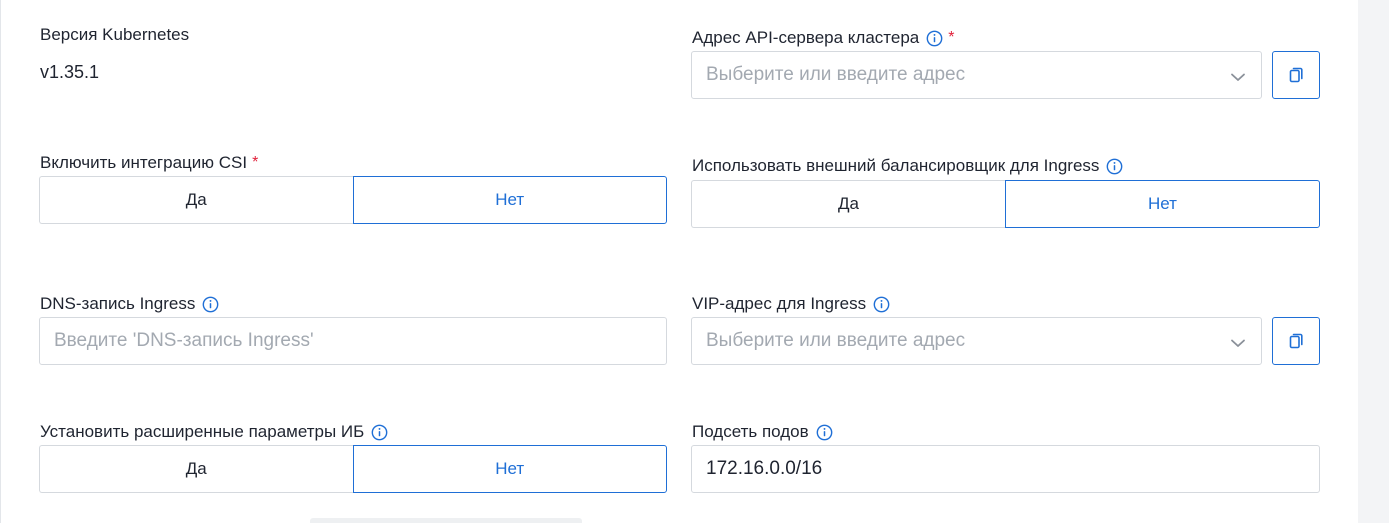  Describe the element at coordinates (509, 469) in the screenshot. I see `security-option-no: Нет` at that location.